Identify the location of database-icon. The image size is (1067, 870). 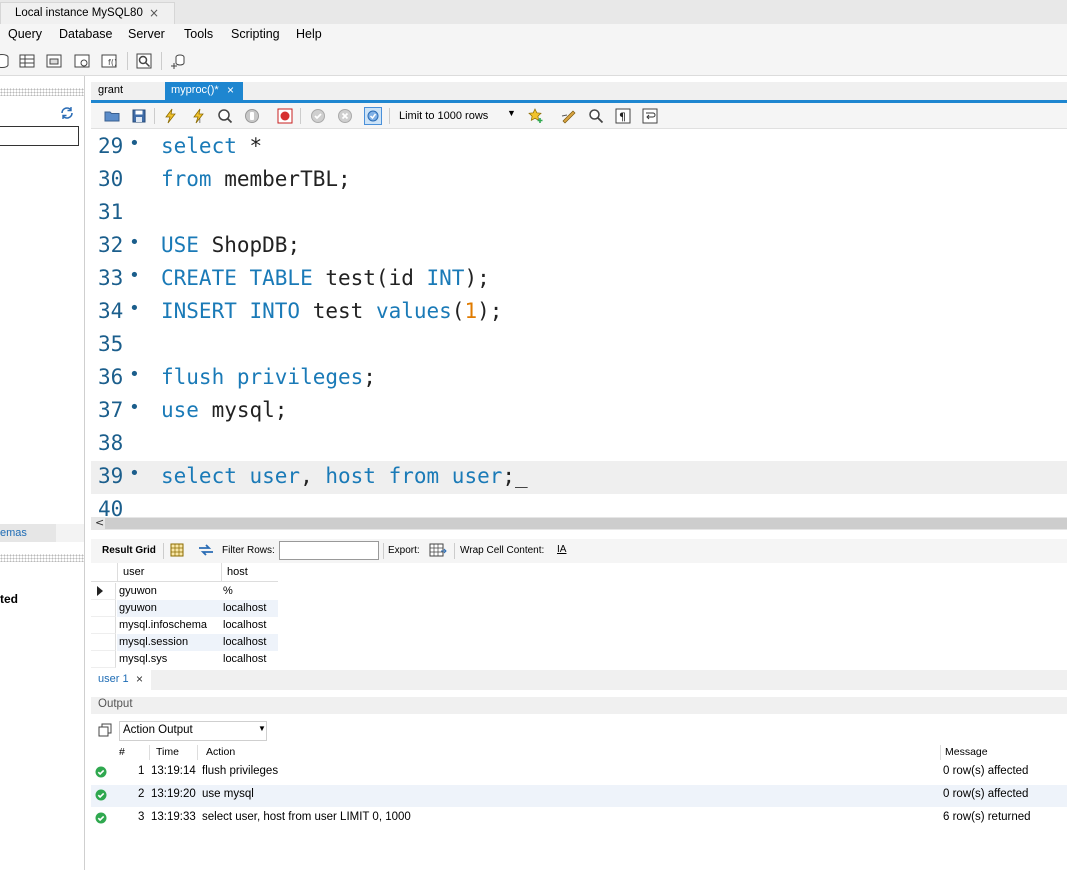
(5, 61).